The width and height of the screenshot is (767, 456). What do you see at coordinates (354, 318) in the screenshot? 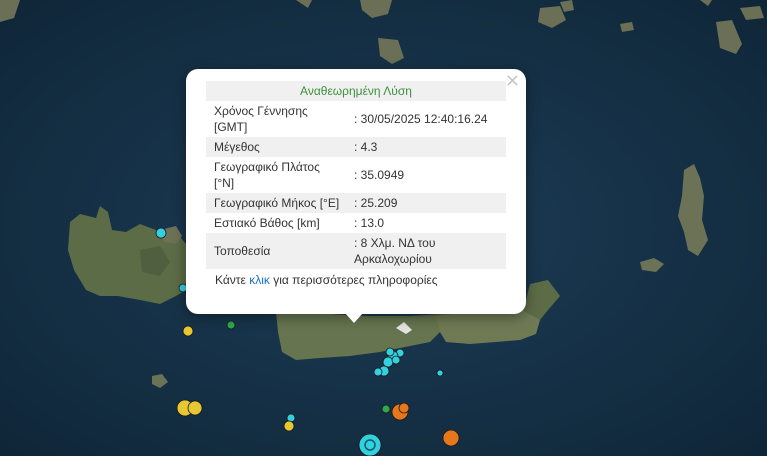
I see `popup-tip` at bounding box center [354, 318].